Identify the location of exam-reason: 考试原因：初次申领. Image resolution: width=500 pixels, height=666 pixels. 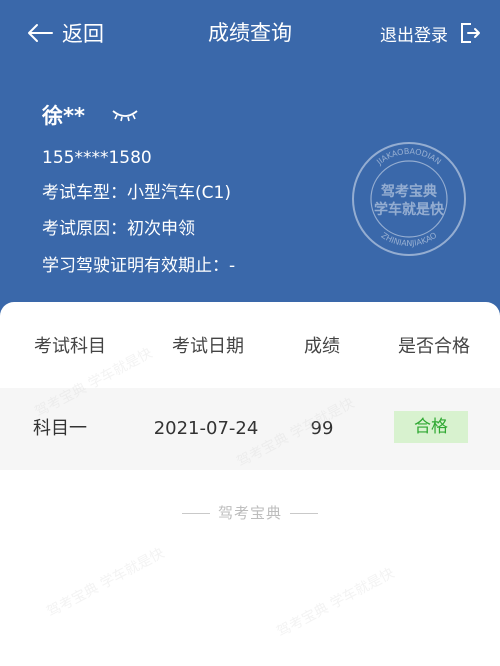
(118, 229).